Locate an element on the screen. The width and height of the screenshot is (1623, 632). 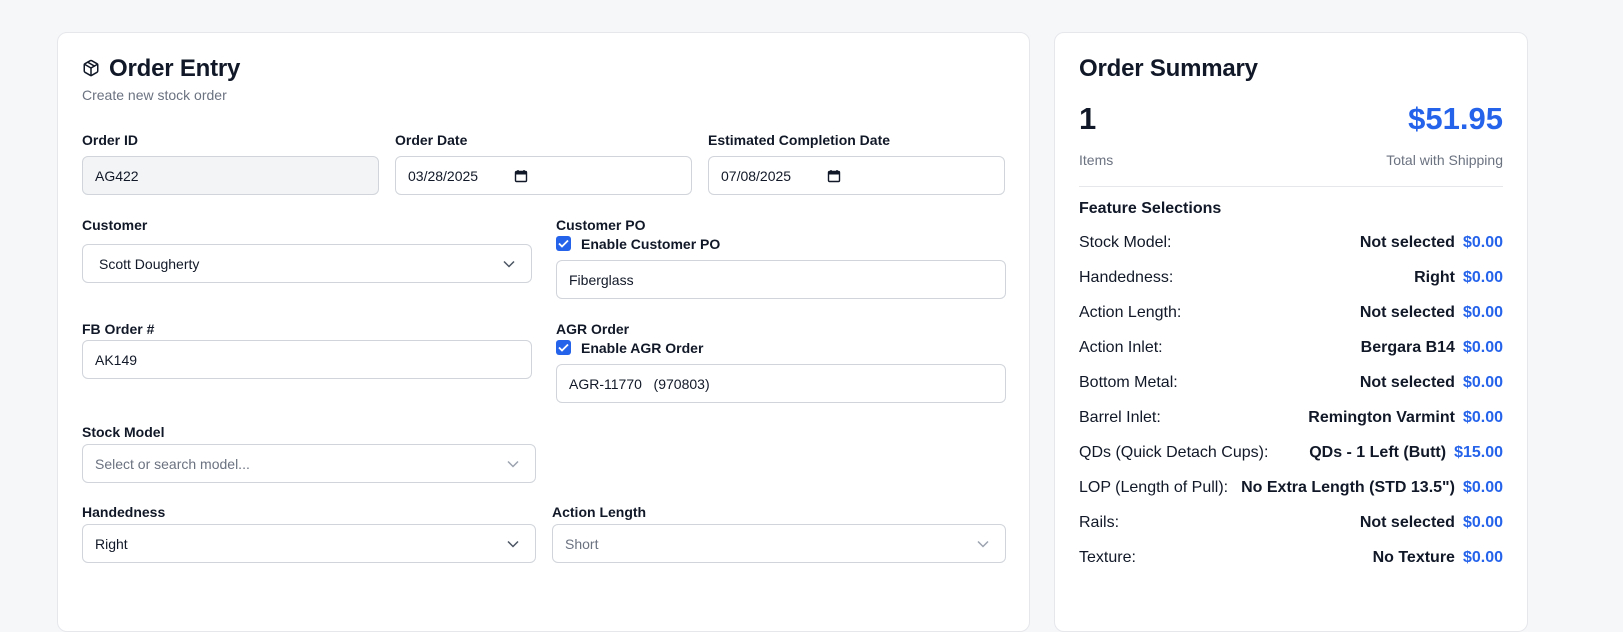
enable-agr-order-checkbox is located at coordinates (563, 347).